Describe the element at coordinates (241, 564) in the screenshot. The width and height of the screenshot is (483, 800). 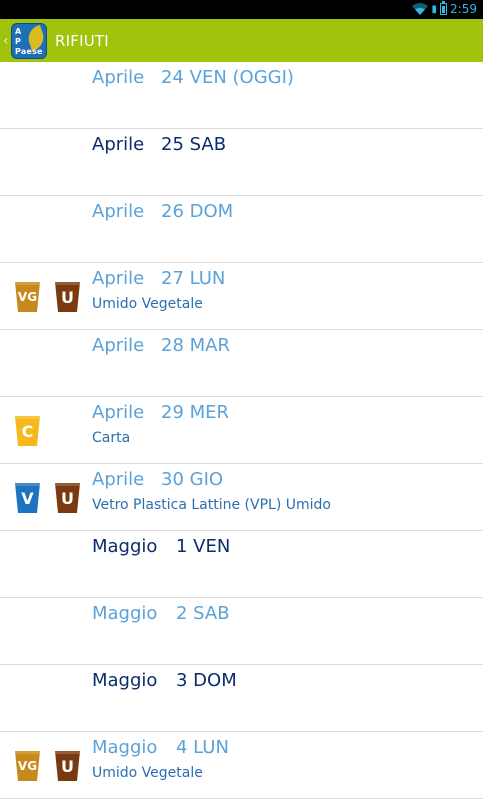
I see `list-item: Maggio 1 VEN` at that location.